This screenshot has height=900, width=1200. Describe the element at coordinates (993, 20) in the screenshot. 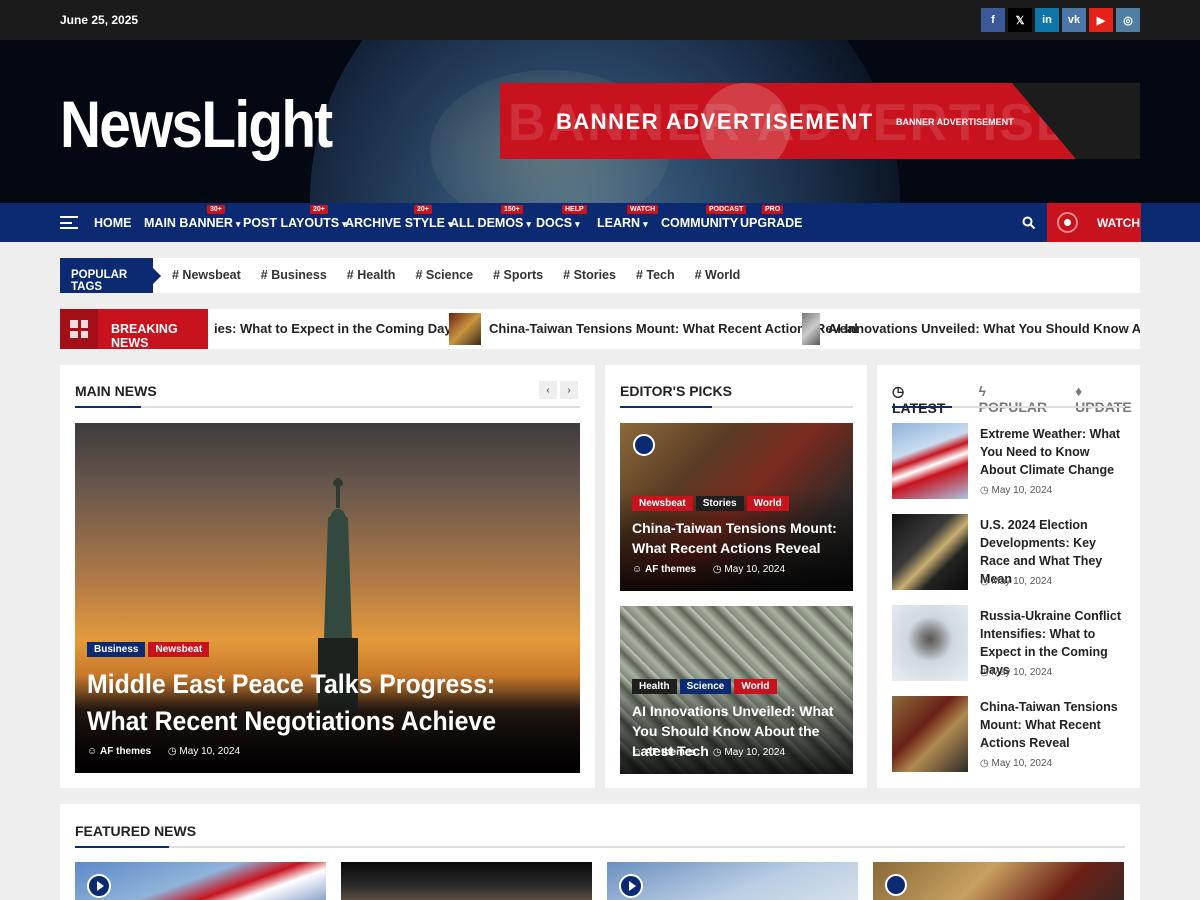

I see `facebook-icon: f` at that location.